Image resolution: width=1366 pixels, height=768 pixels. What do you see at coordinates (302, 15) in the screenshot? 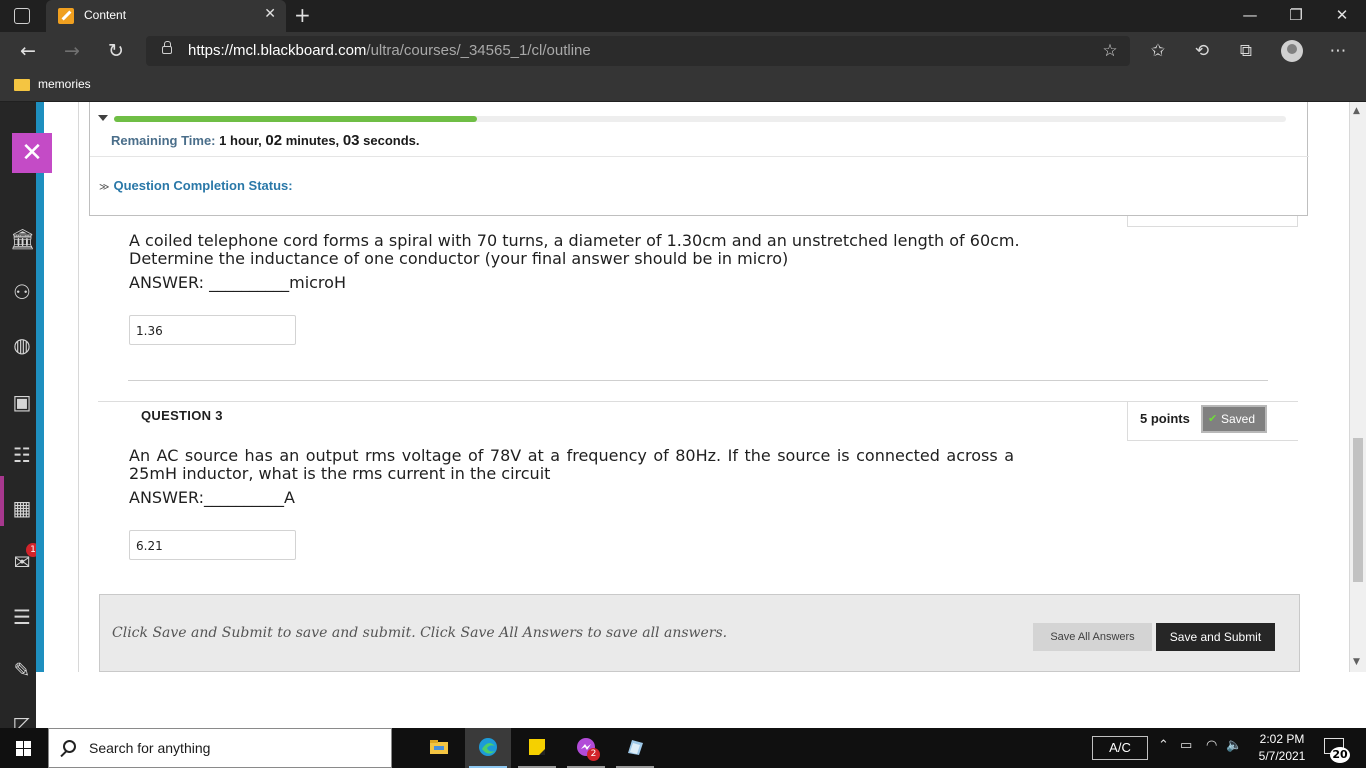
I see `new-tab-icon: +` at bounding box center [302, 15].